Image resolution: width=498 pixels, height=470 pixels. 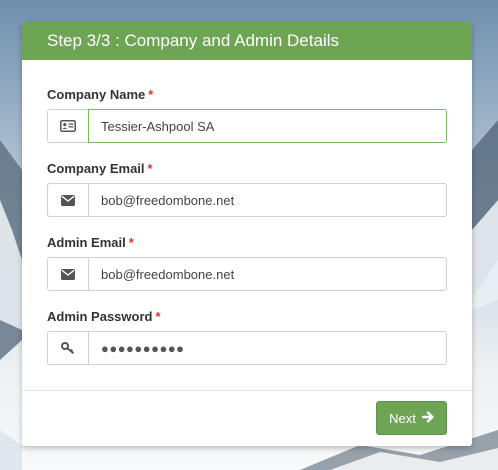 I want to click on next-button: Next, so click(x=411, y=418).